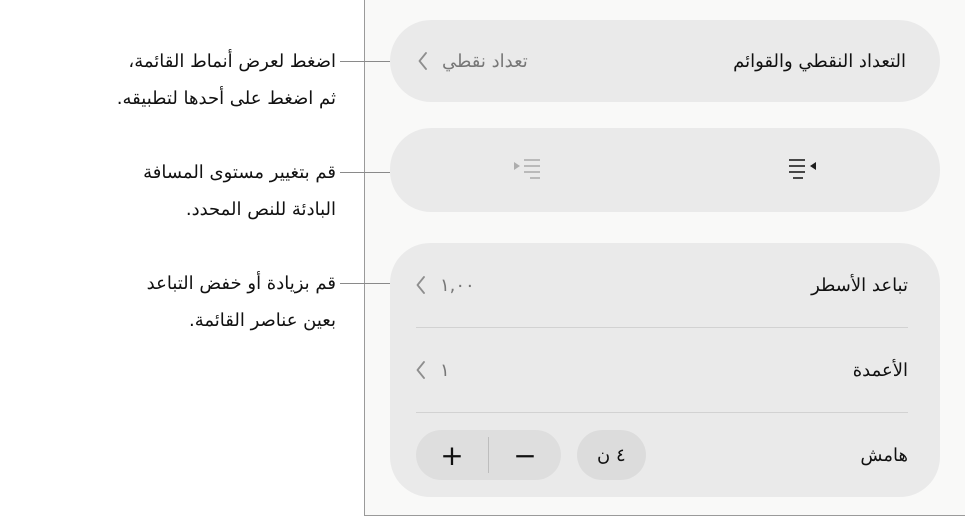 The image size is (967, 521). Describe the element at coordinates (226, 79) in the screenshot. I see `callout-text: اضغط لعرض أنماط القائمة، ثم اضغط على أحدها لتطبيقه.` at that location.